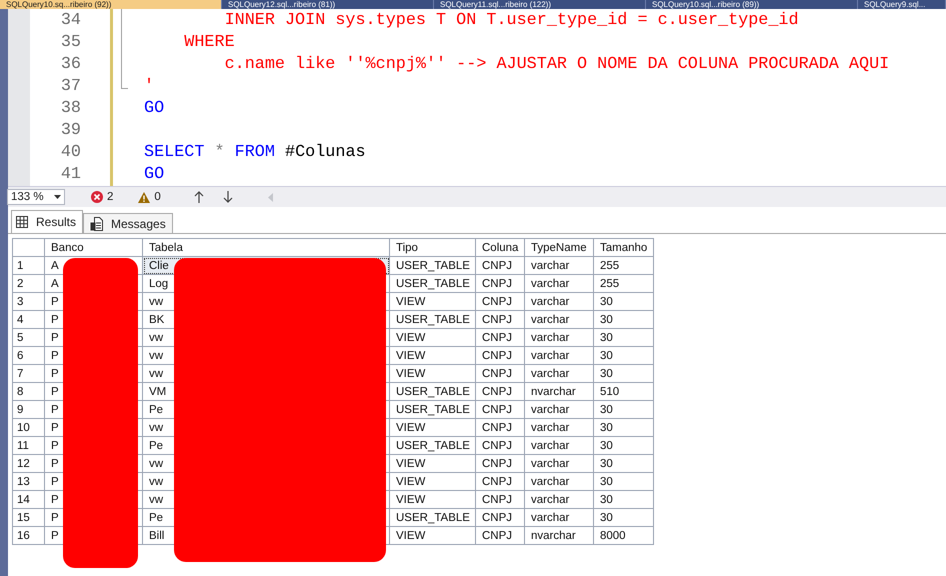 The image size is (946, 576). What do you see at coordinates (111, 4) in the screenshot?
I see `document-tab: SQLQuery10.sq...ribeiro (92))` at bounding box center [111, 4].